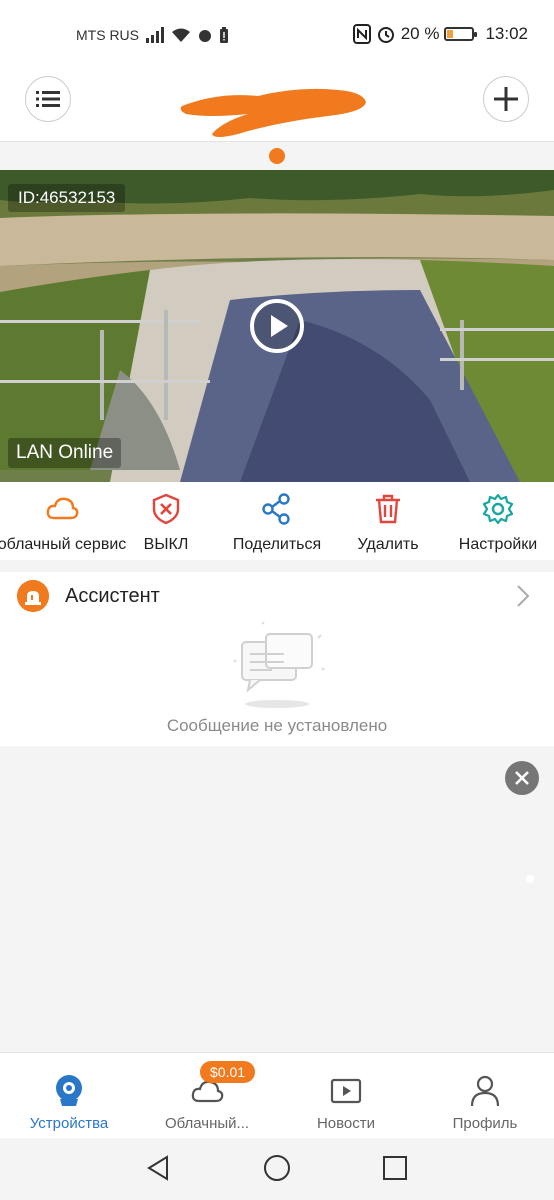 The height and width of the screenshot is (1200, 554). I want to click on nav-cloud: Облачный... $0.01, so click(207, 1096).